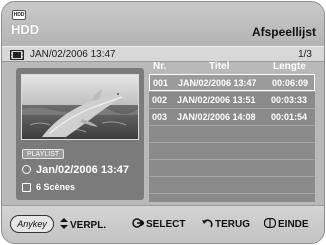 Image resolution: width=326 pixels, height=245 pixels. Describe the element at coordinates (289, 66) in the screenshot. I see `column-header-lengte: Lengte` at that location.